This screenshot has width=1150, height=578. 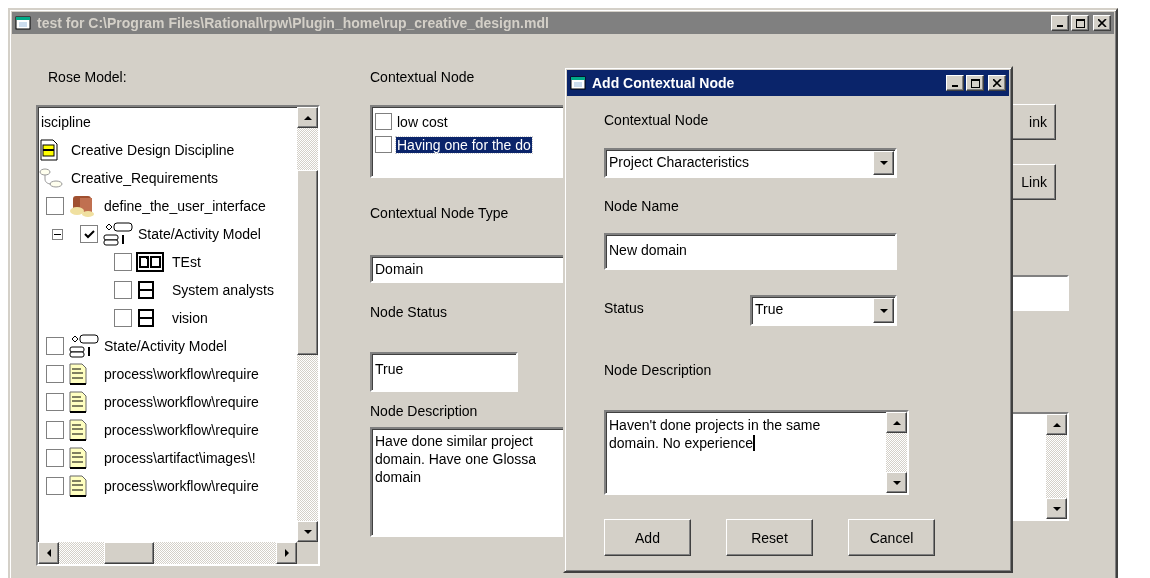 What do you see at coordinates (185, 206) in the screenshot?
I see `tree-item: define_the_user_interface` at bounding box center [185, 206].